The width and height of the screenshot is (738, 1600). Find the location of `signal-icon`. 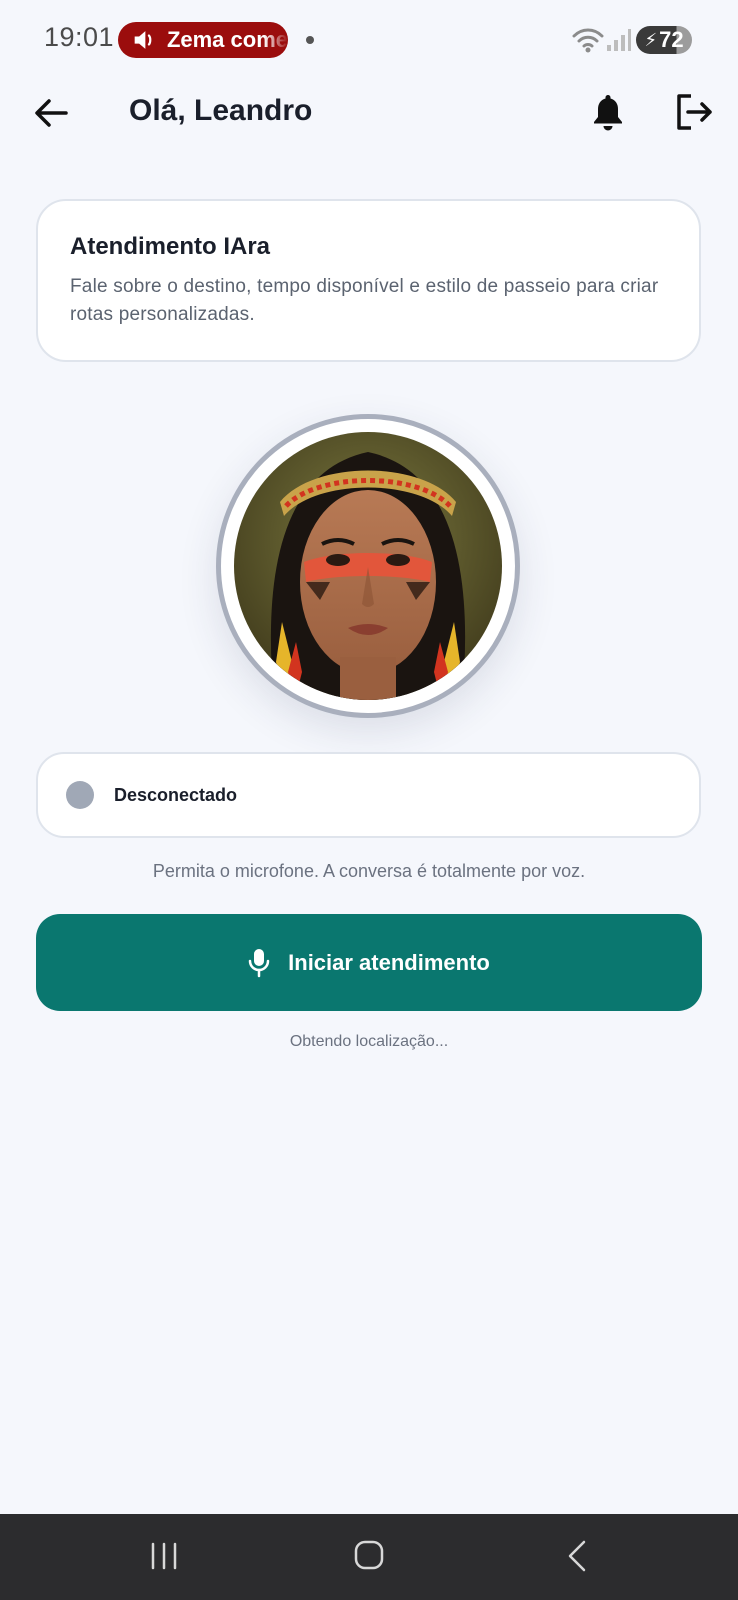

signal-icon is located at coordinates (619, 40).